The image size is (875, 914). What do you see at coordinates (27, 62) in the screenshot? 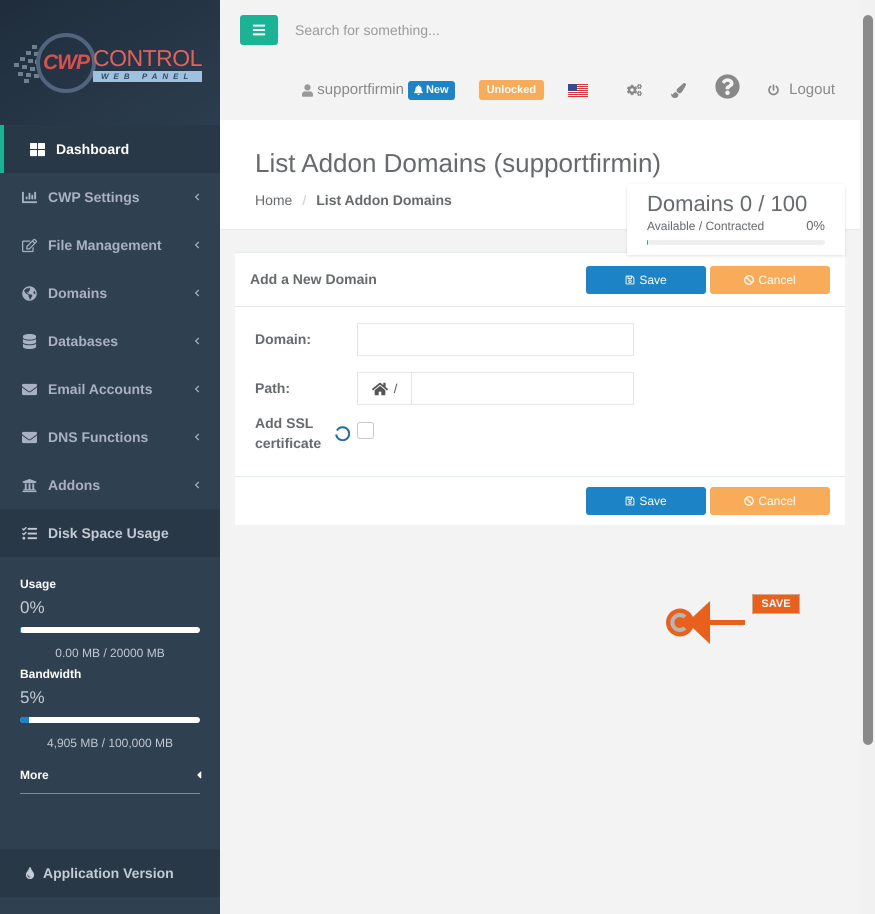
I see `pixel-squares-icon` at bounding box center [27, 62].